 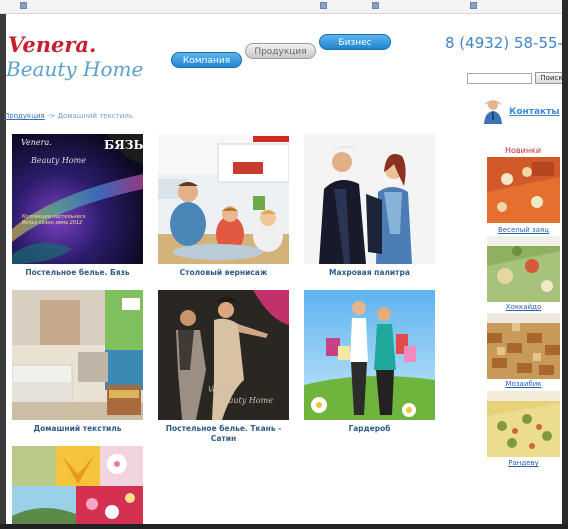 I want to click on sidebar-item-link-2: Хоккайдо, so click(x=523, y=307).